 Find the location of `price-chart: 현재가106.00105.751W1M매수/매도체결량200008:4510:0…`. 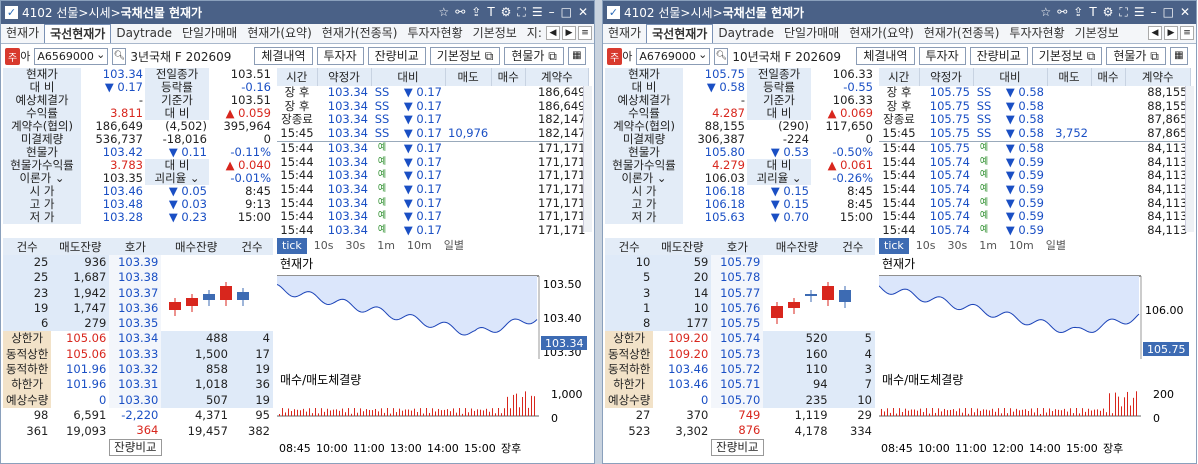

price-chart: 현재가106.00105.751W1M매수/매도체결량200008:4510:0… is located at coordinates (1012, 354).